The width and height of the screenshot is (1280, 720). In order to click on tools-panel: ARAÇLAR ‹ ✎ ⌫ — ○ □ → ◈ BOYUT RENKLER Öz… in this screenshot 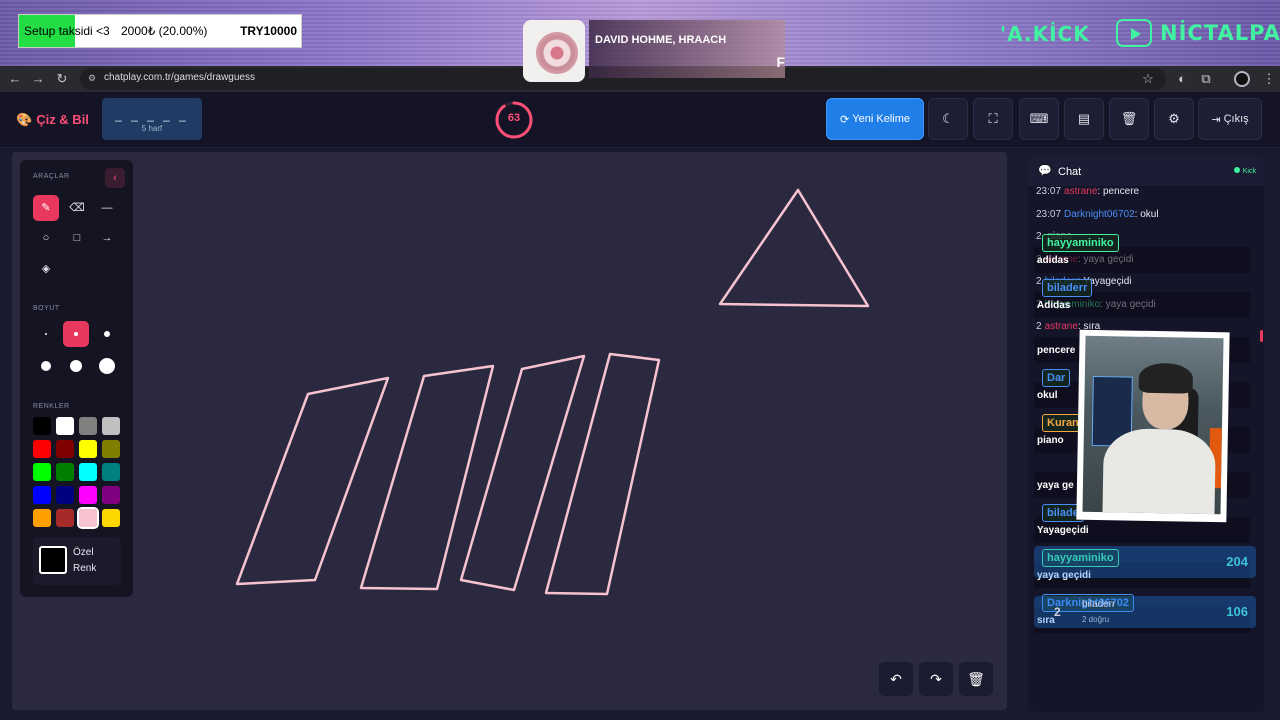, I will do `click(76, 378)`.